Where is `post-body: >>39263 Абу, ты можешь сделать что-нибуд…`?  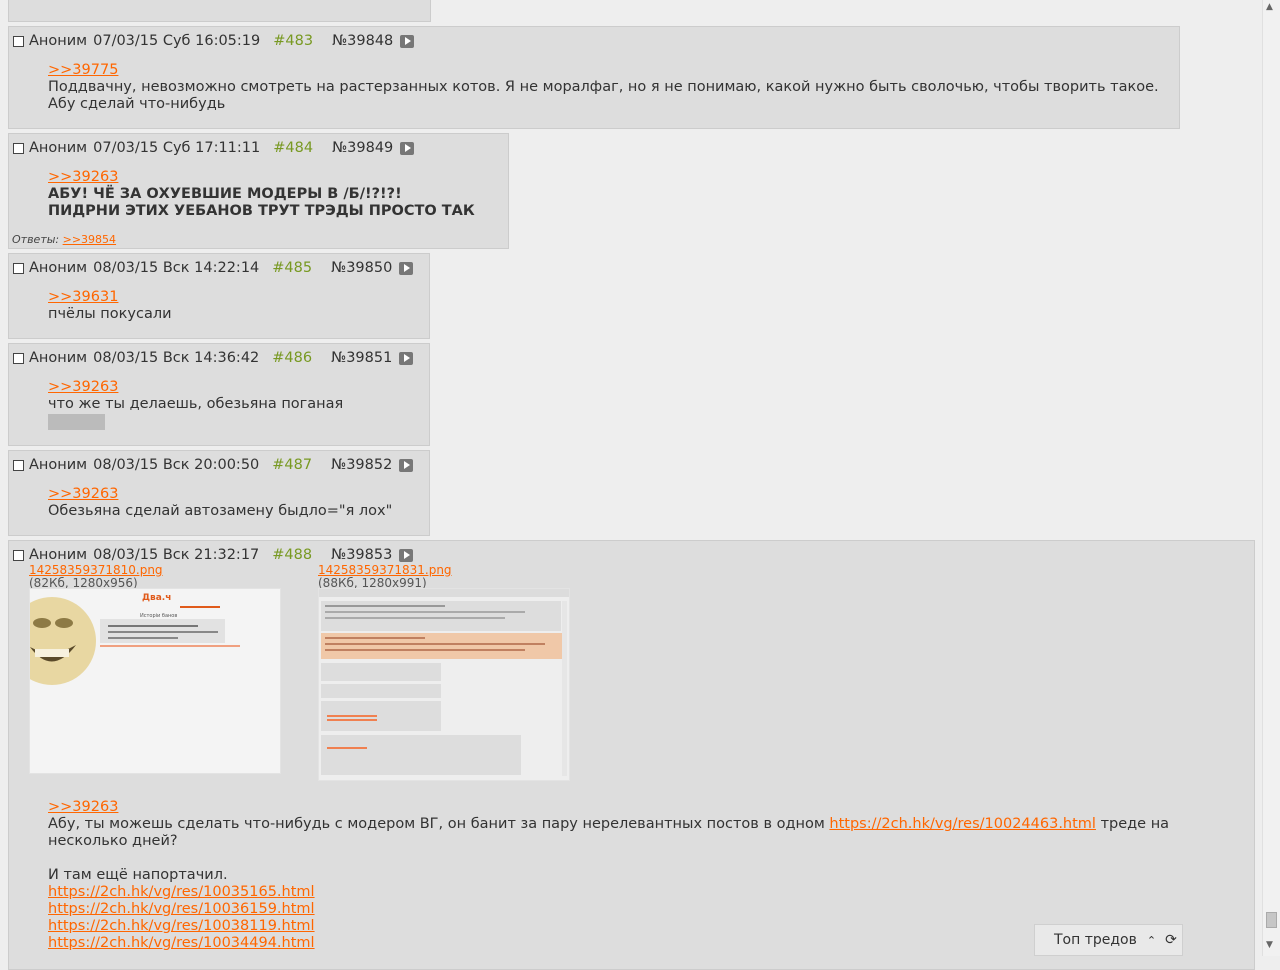 post-body: >>39263 Абу, ты можешь сделать что-нибуд… is located at coordinates (608, 875).